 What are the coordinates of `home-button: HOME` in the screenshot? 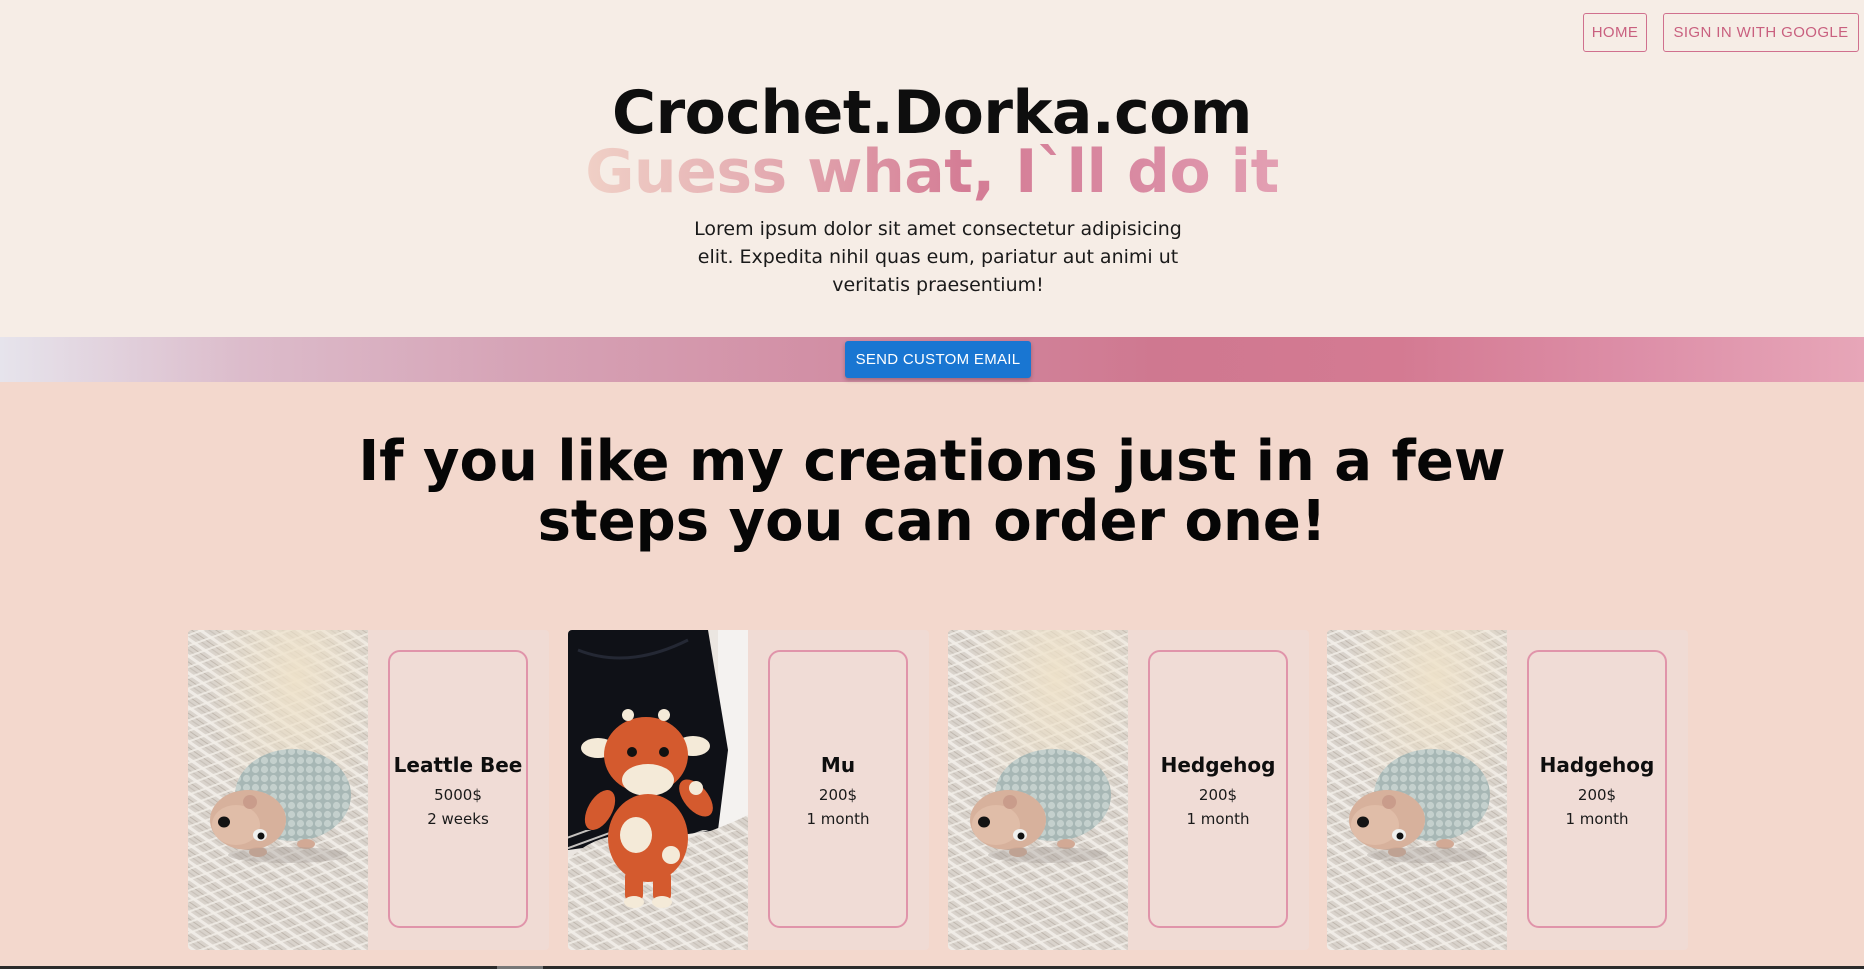 It's located at (1615, 32).